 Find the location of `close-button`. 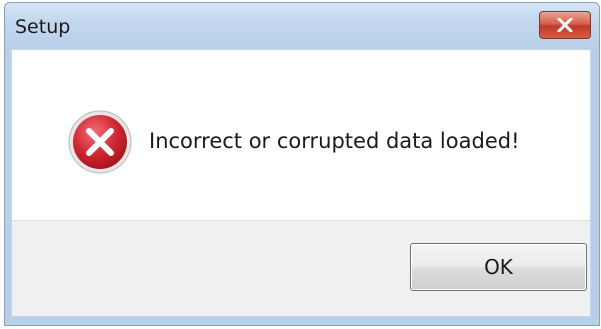

close-button is located at coordinates (565, 25).